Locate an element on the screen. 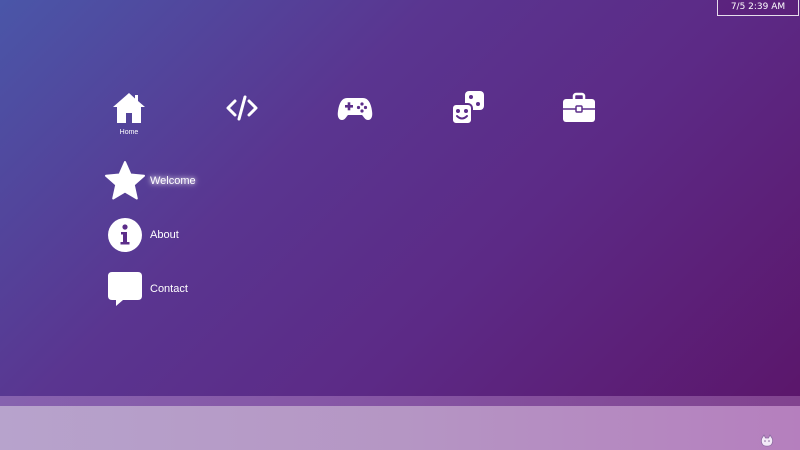 The height and width of the screenshot is (450, 800). side-item-label: Contact is located at coordinates (169, 289).